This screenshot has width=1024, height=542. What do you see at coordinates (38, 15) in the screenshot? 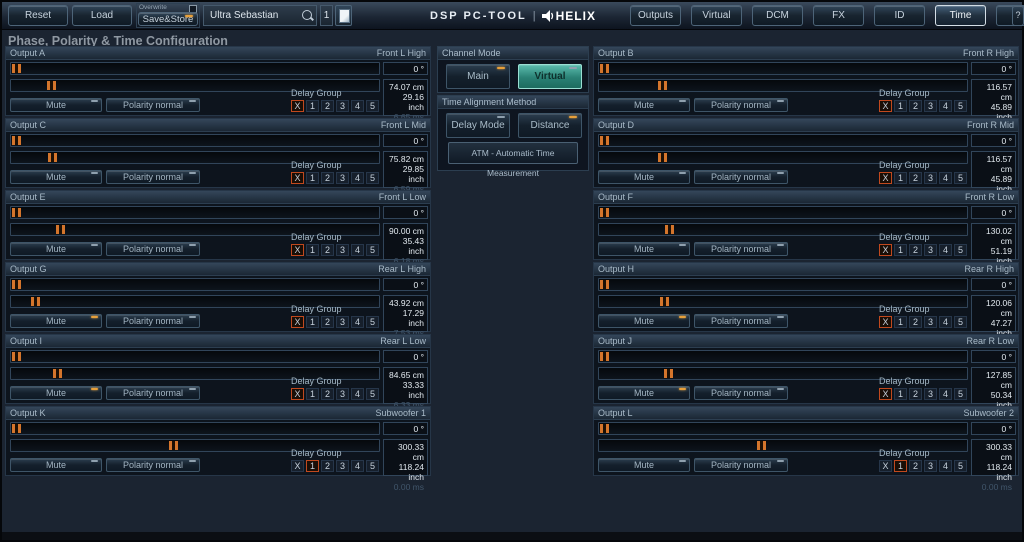
I see `reset-button: Reset` at bounding box center [38, 15].